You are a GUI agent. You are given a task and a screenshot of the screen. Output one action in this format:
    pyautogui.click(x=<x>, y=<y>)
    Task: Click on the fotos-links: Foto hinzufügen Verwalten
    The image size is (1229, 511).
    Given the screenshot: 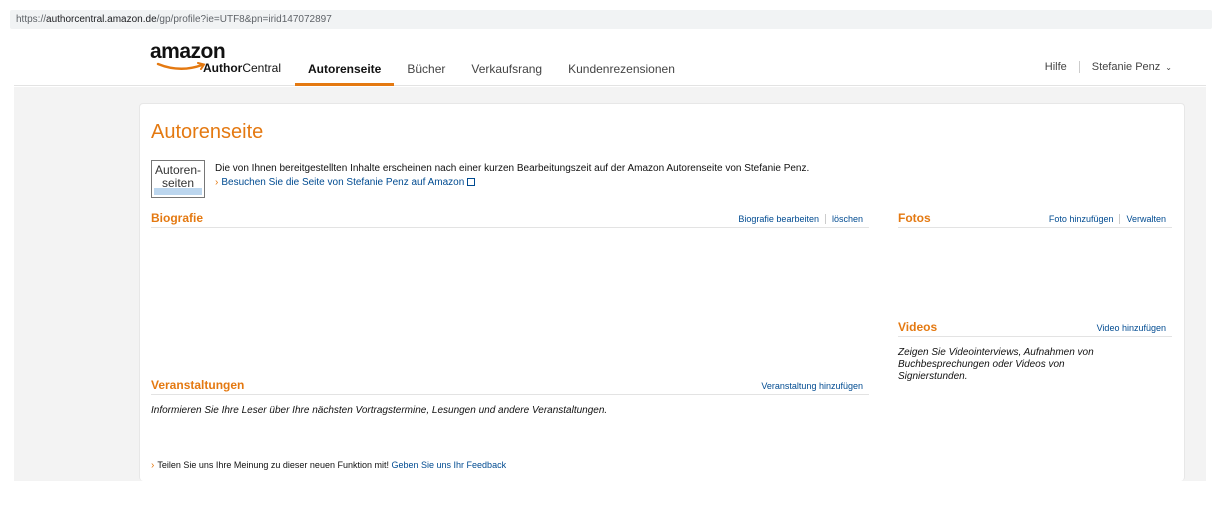 What is the action you would take?
    pyautogui.click(x=1107, y=219)
    